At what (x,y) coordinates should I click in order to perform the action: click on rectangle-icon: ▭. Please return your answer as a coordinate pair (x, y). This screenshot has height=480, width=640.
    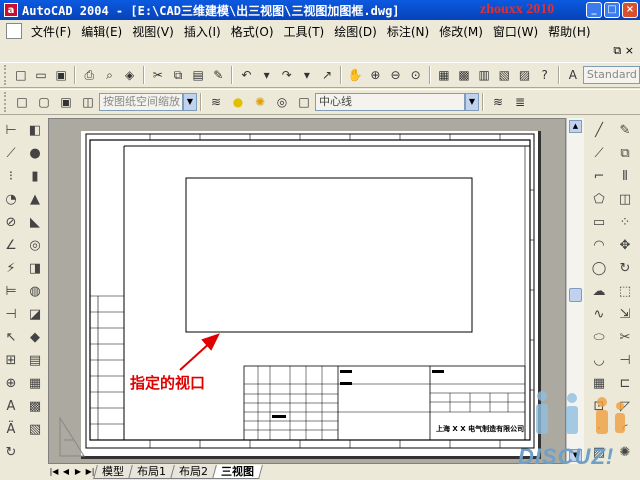
    Looking at the image, I should click on (599, 222).